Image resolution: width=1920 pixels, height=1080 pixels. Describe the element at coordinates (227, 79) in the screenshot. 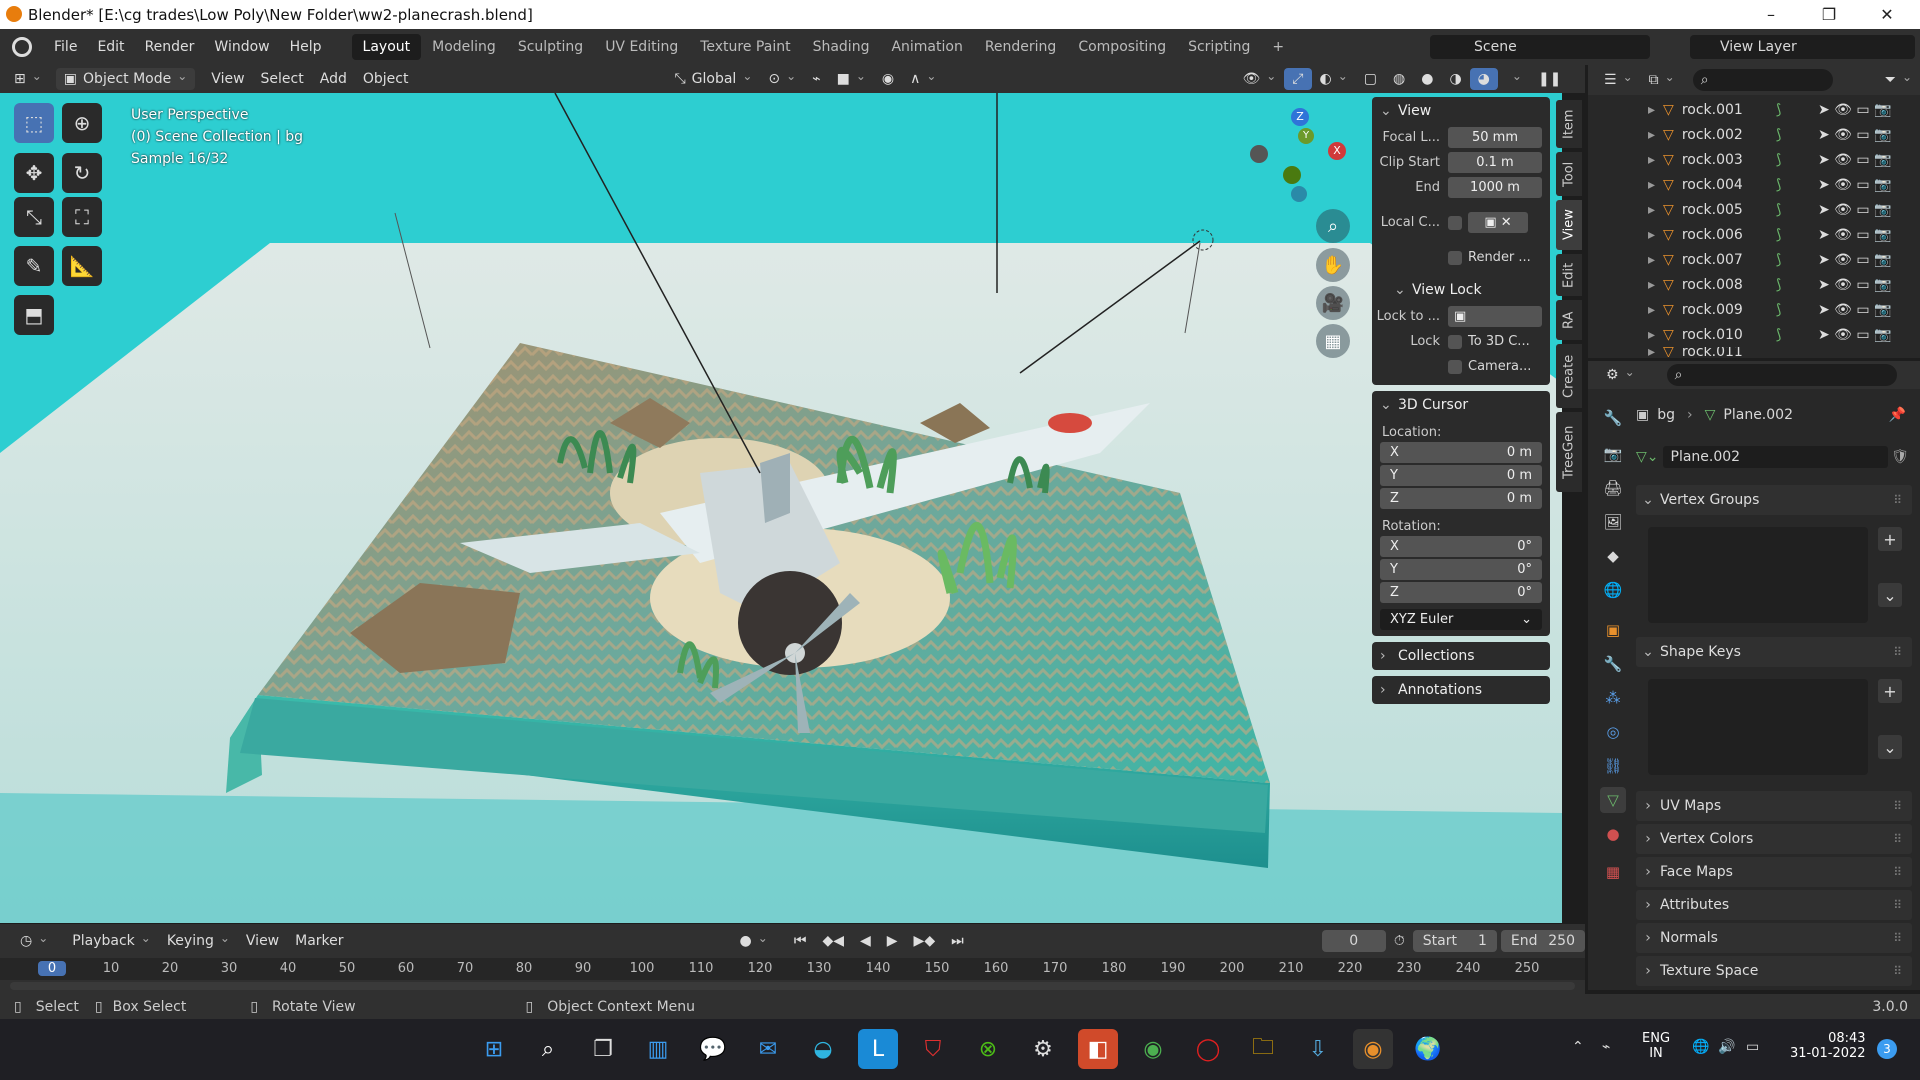

I see `menu-view: View` at that location.